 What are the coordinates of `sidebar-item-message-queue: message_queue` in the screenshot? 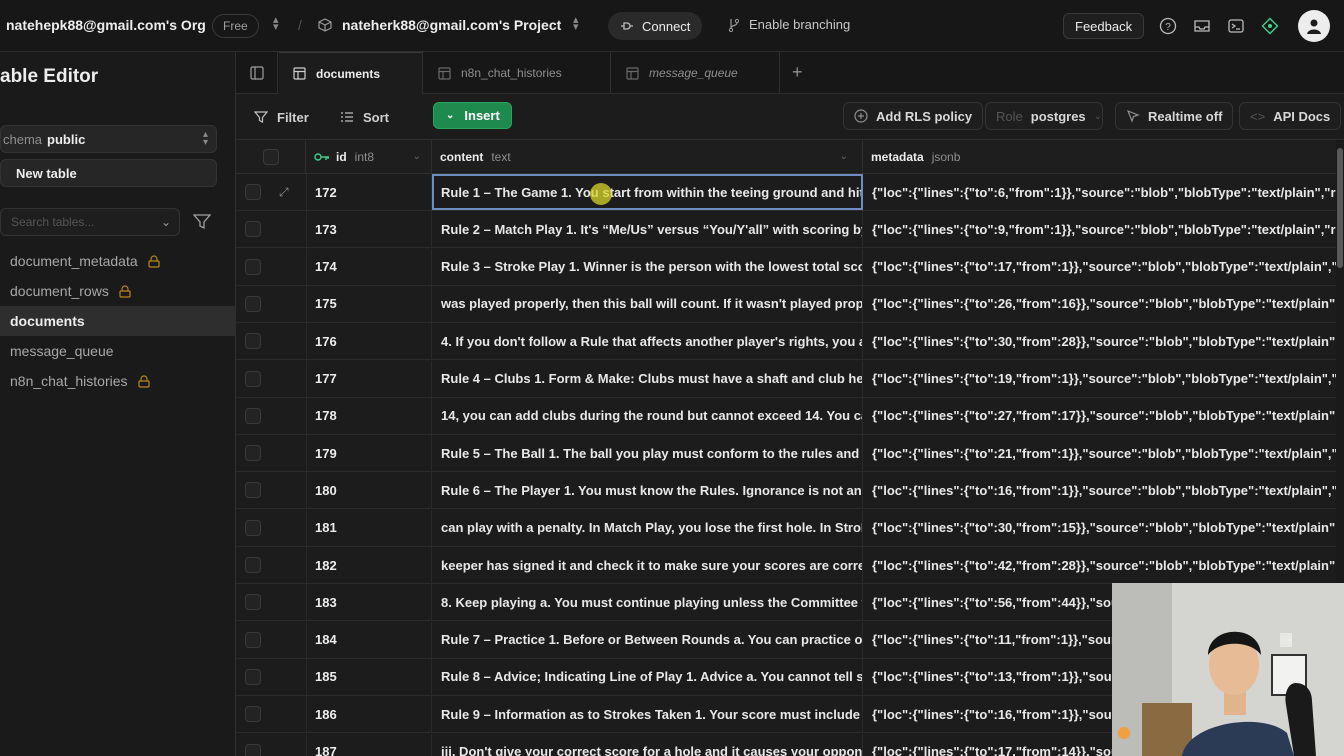 It's located at (118, 351).